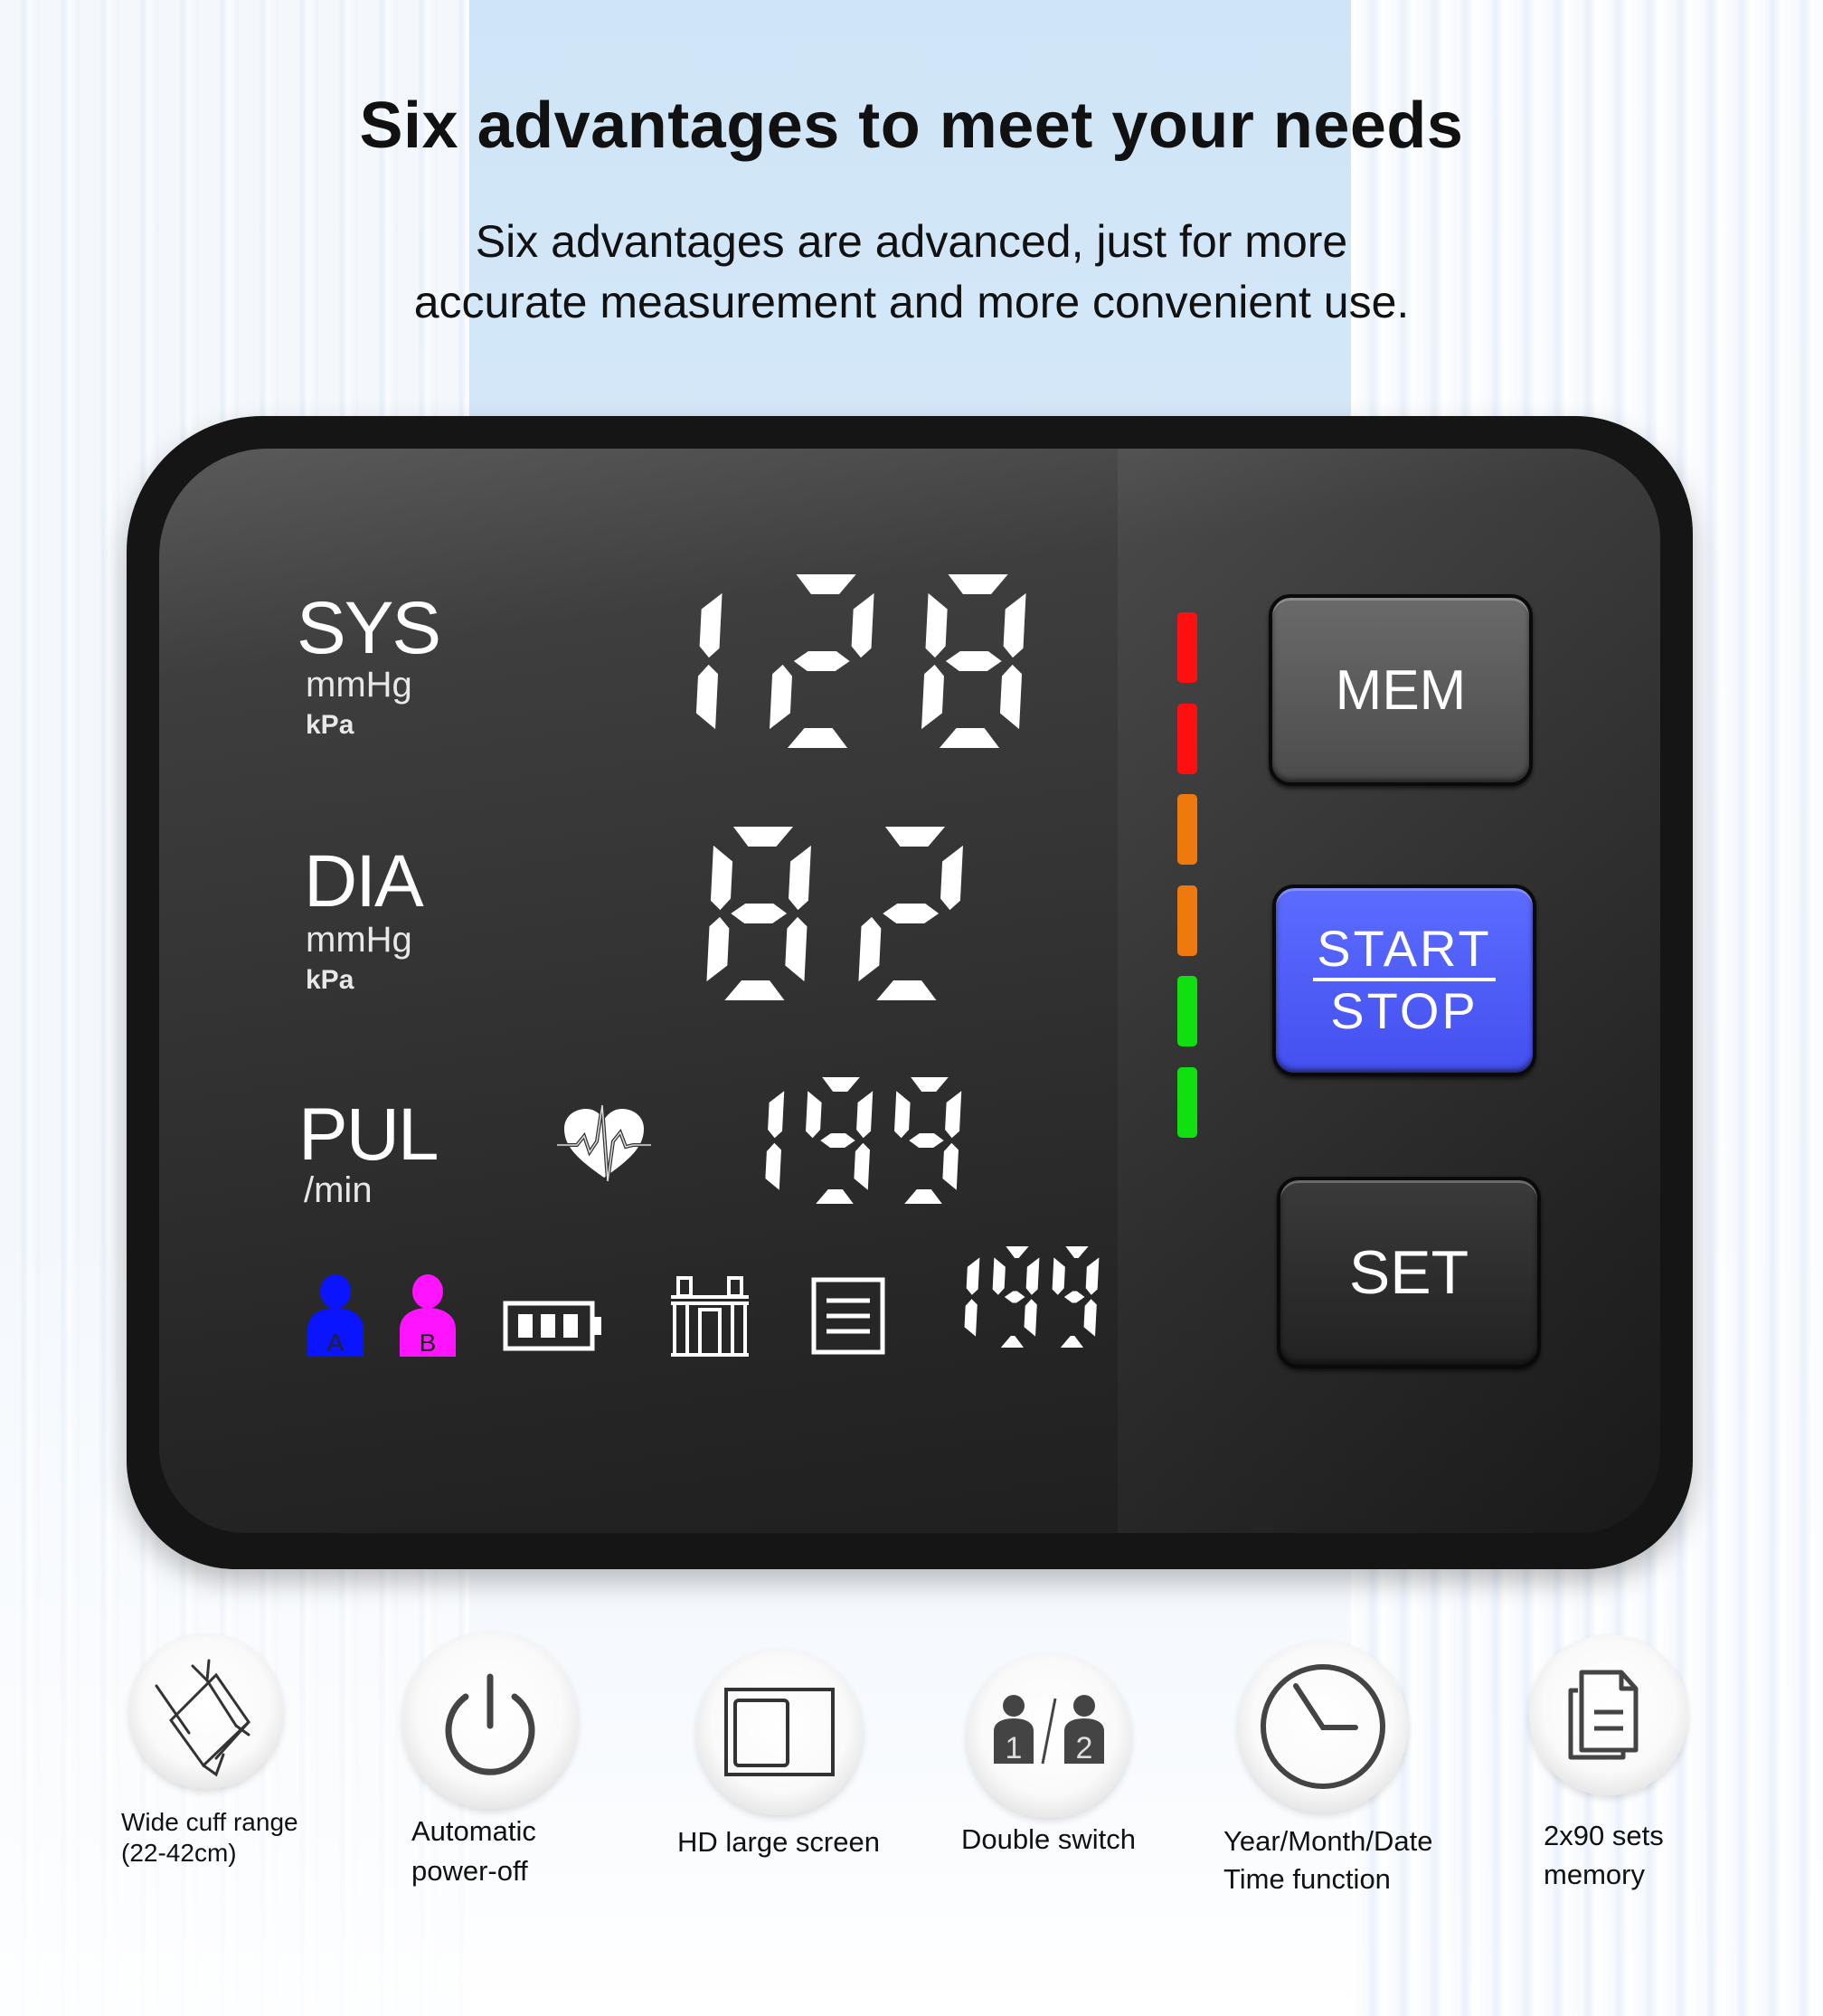 This screenshot has height=2016, width=1823. I want to click on feature-label-memory-line2: memory, so click(1595, 1874).